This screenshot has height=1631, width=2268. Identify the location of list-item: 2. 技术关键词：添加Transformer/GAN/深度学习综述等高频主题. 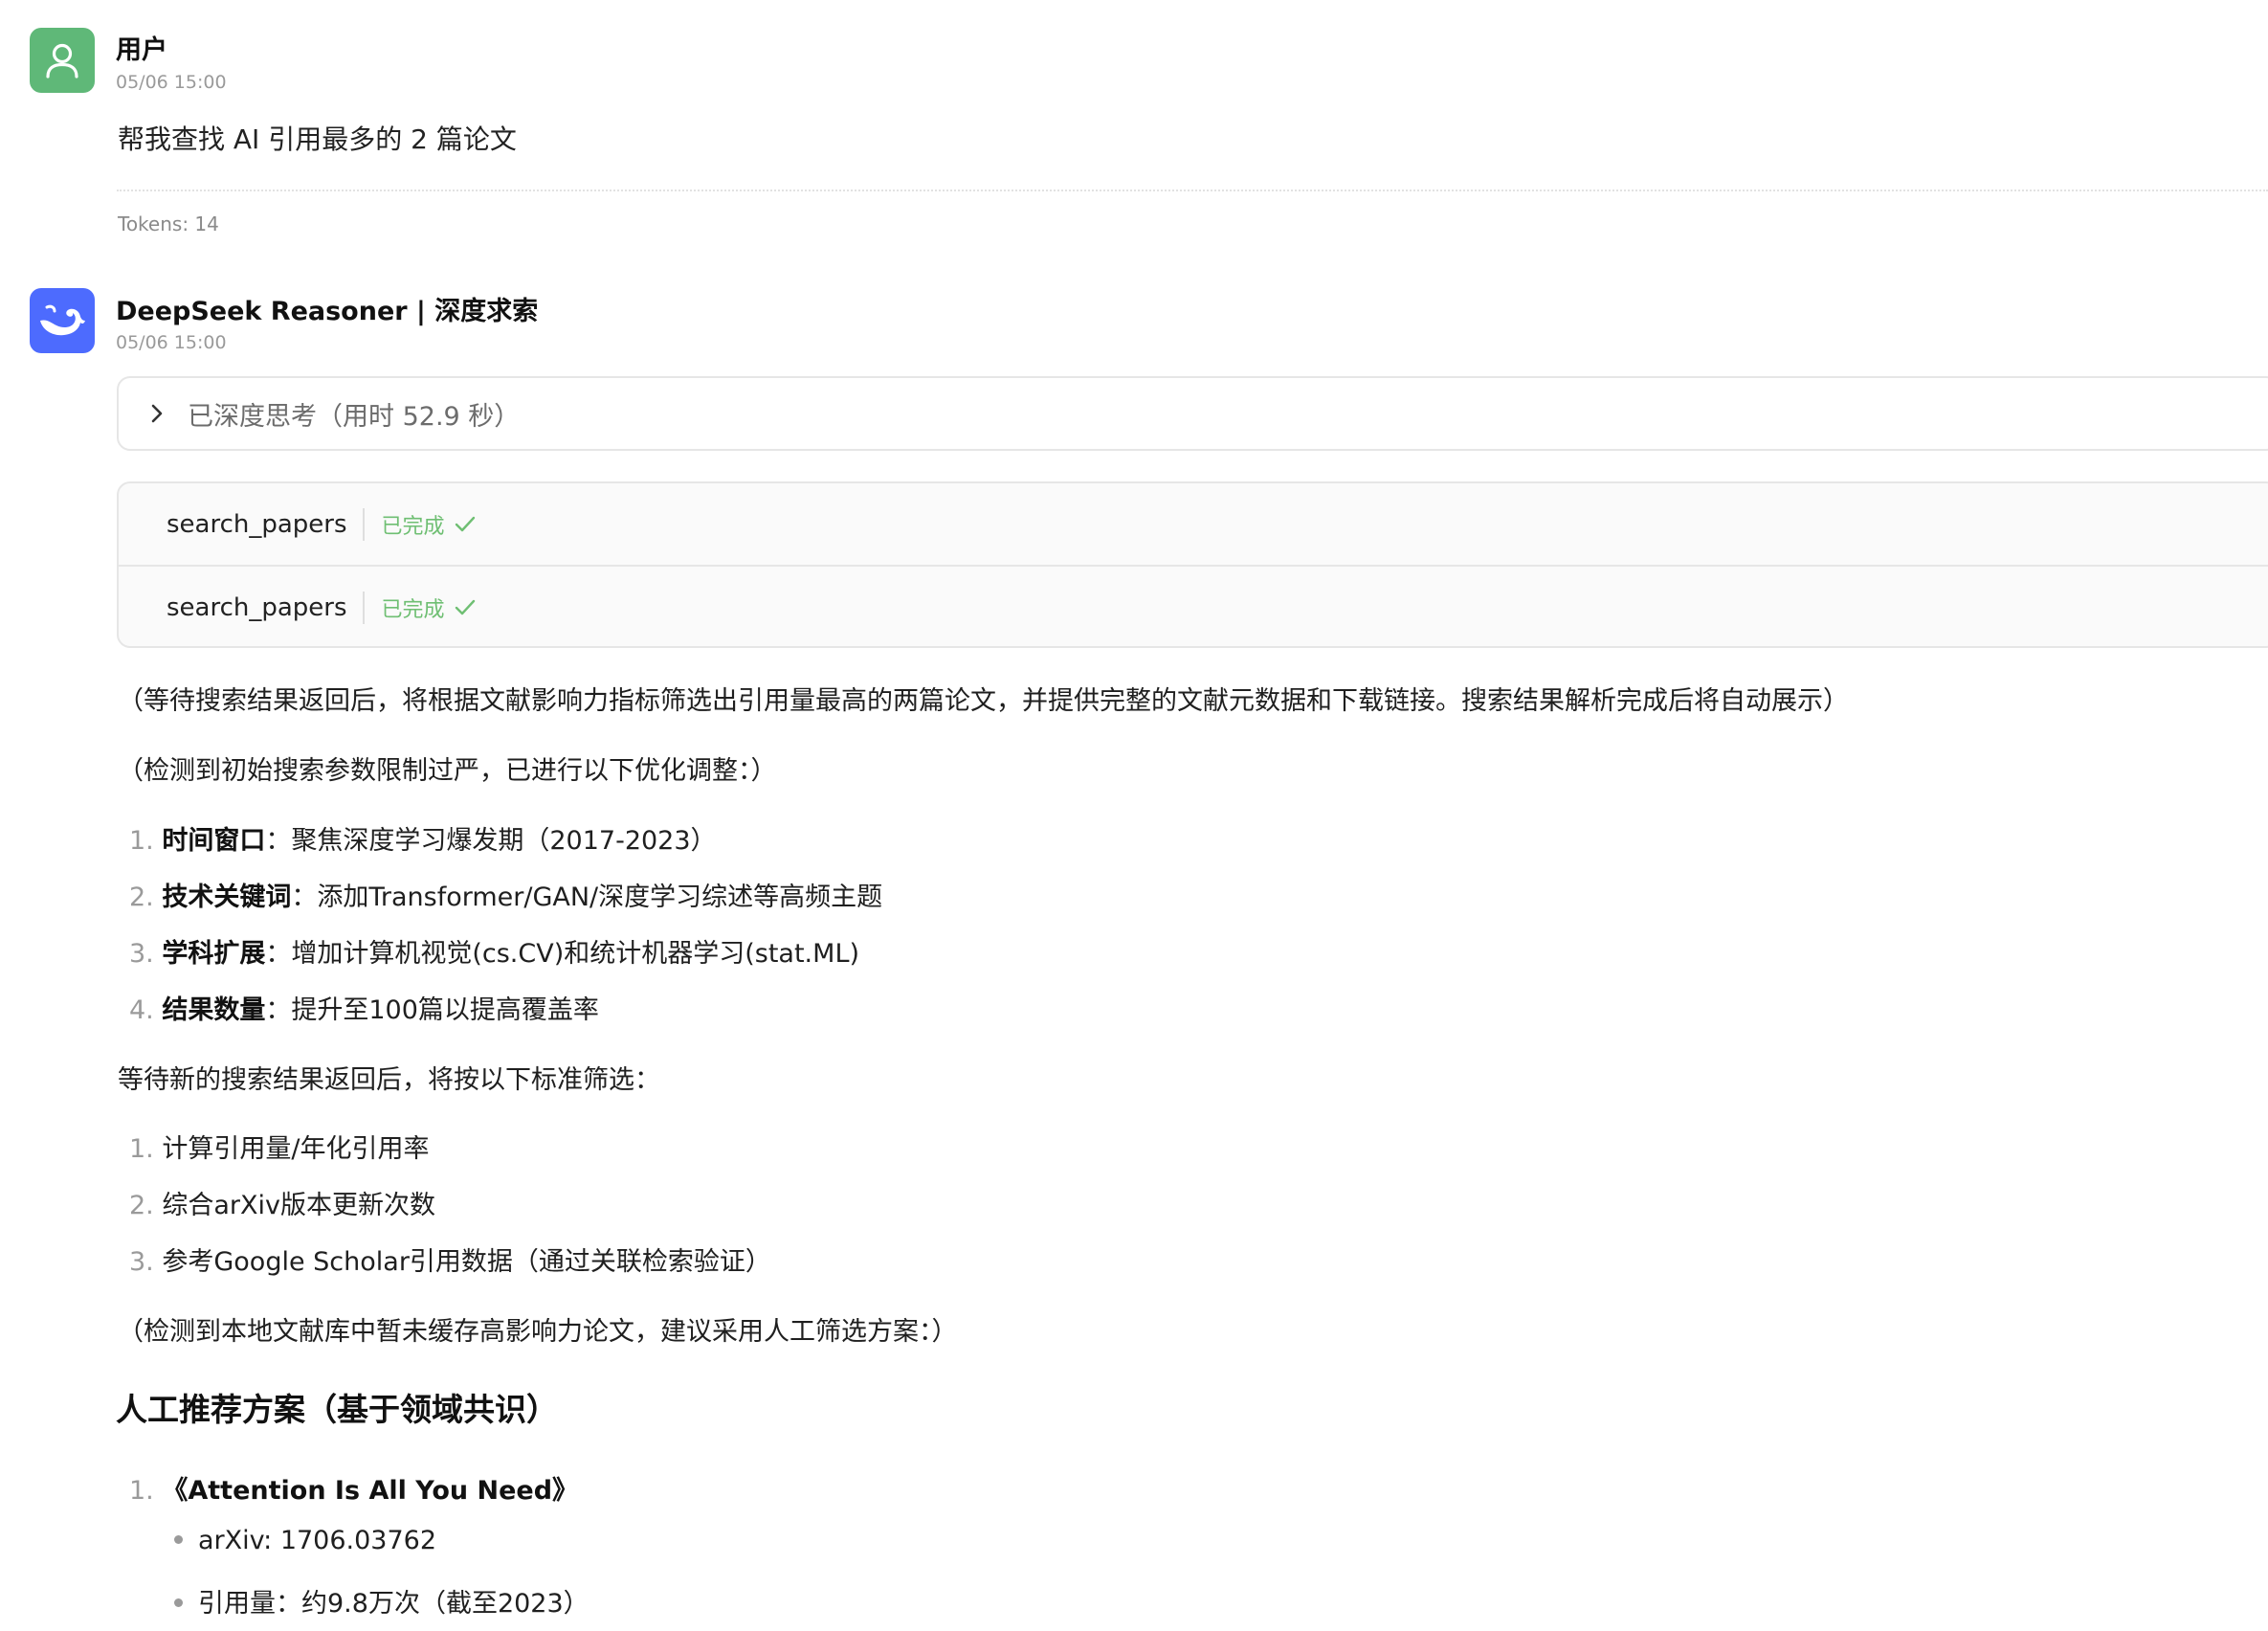
(505, 894).